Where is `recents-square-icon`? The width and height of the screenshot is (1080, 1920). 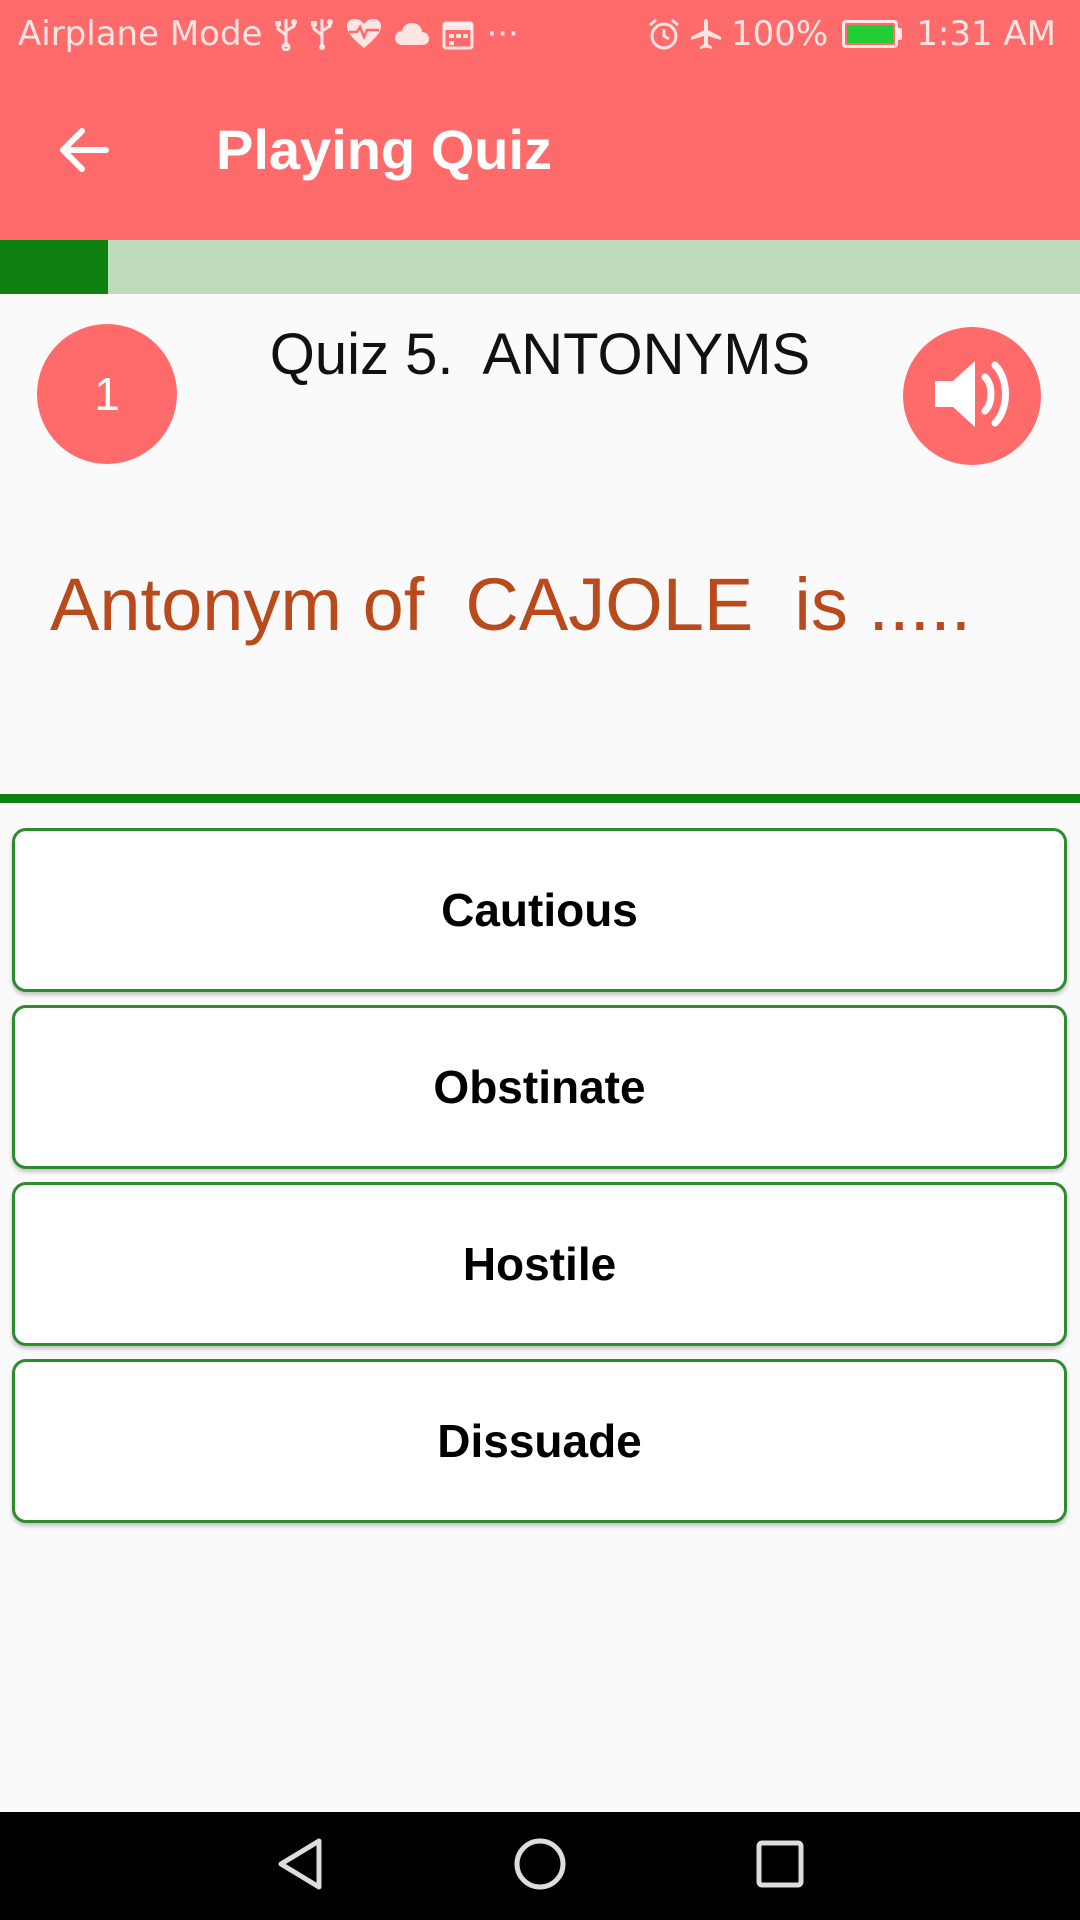
recents-square-icon is located at coordinates (780, 1866).